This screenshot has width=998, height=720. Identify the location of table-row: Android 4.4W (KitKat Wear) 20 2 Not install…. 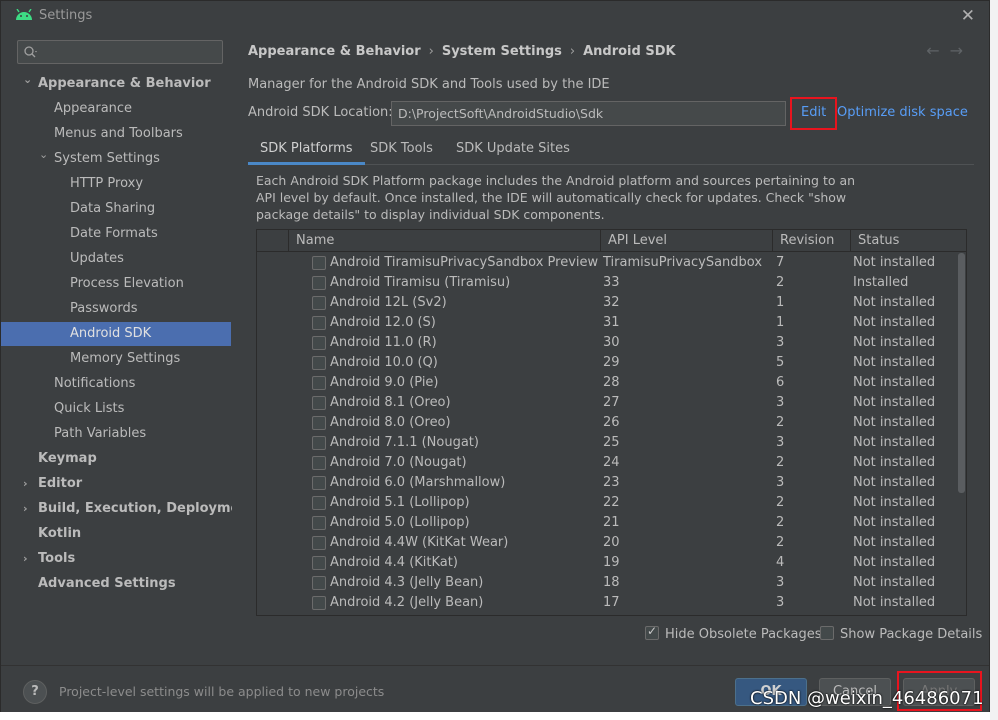
(607, 543).